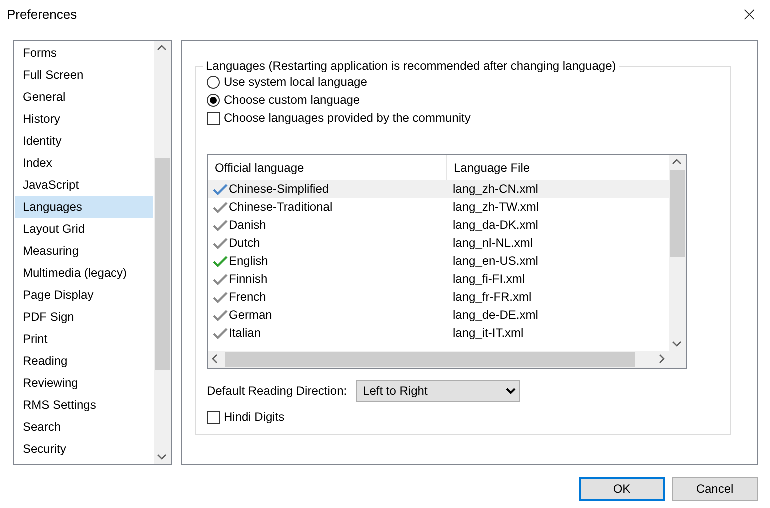  I want to click on table-row: Italian lang_it-IT.xml, so click(438, 333).